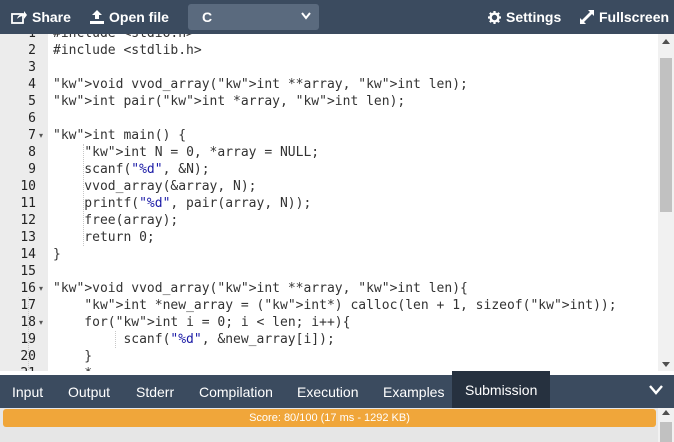 The width and height of the screenshot is (674, 442). I want to click on share-button: Share, so click(41, 17).